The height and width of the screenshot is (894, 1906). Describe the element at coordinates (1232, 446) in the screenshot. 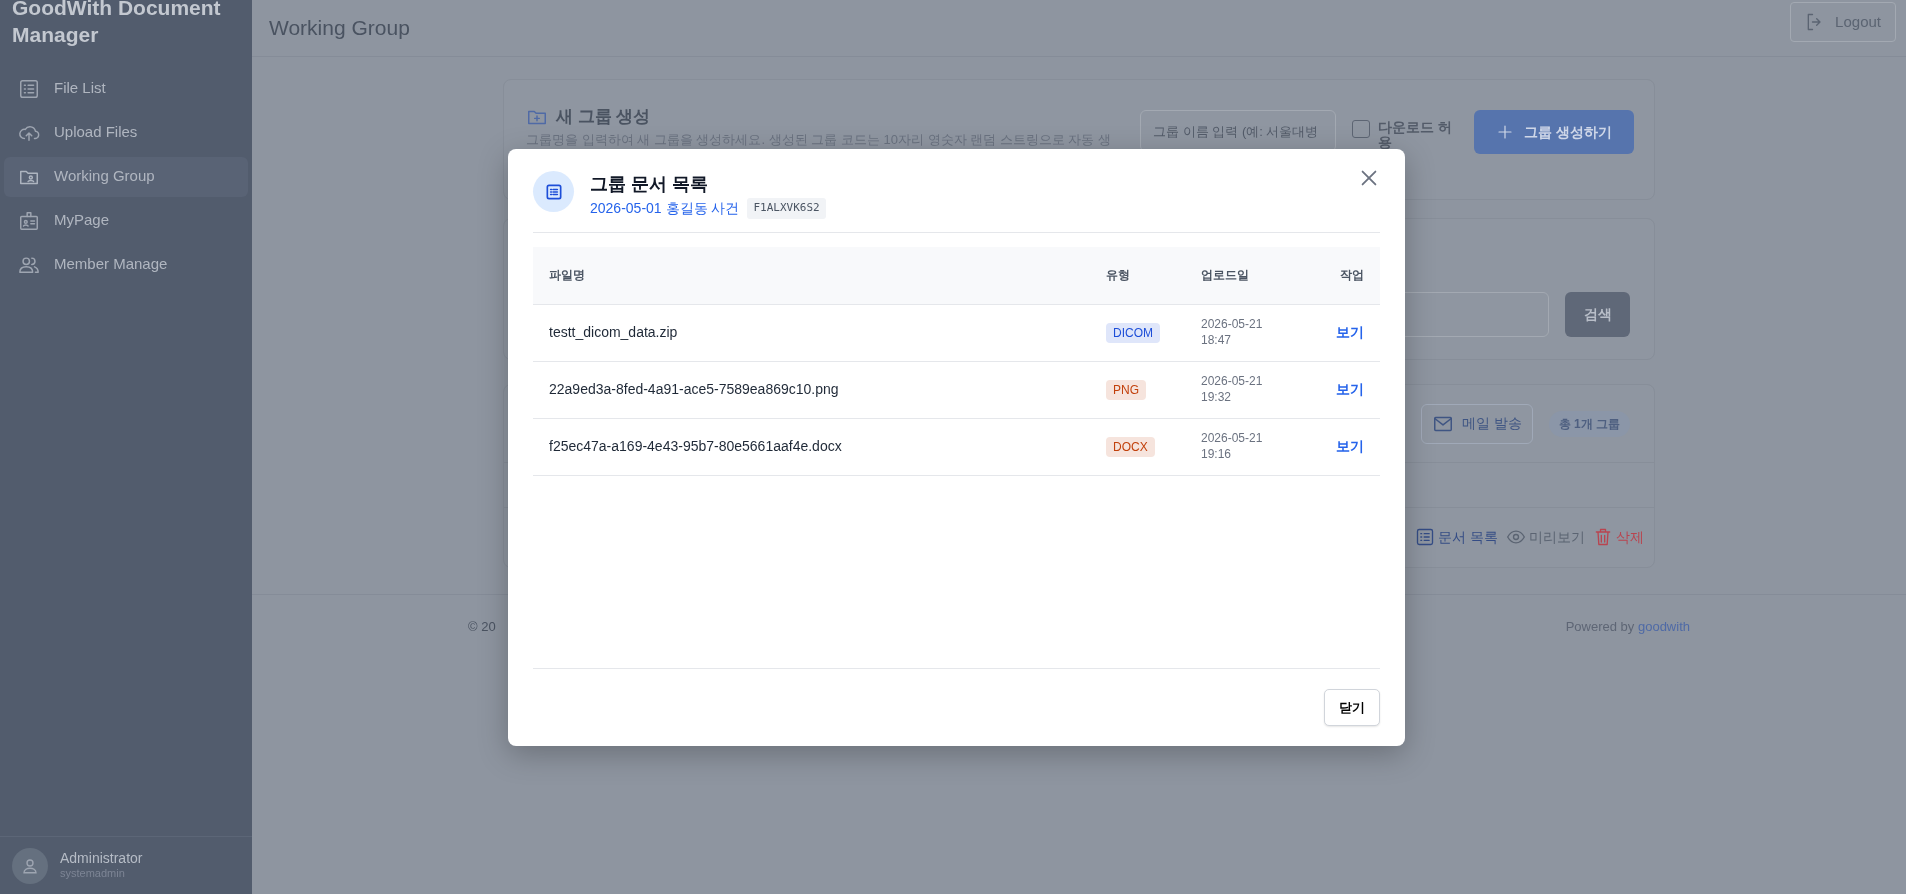

I see `upload-date: 2026-05-21 19:16` at that location.